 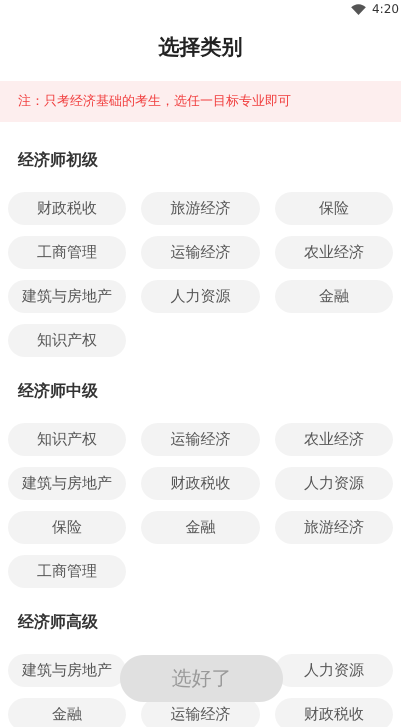 I want to click on page-title: 选择类别, so click(x=200, y=47).